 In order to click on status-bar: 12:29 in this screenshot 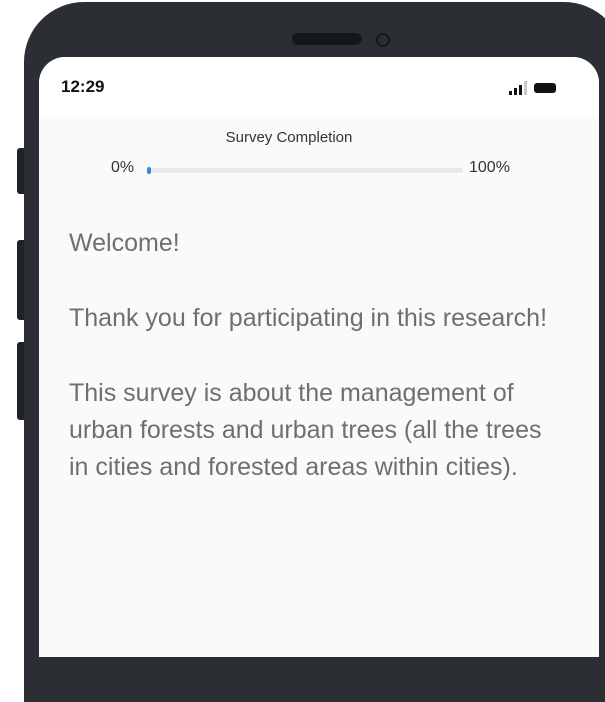, I will do `click(319, 87)`.